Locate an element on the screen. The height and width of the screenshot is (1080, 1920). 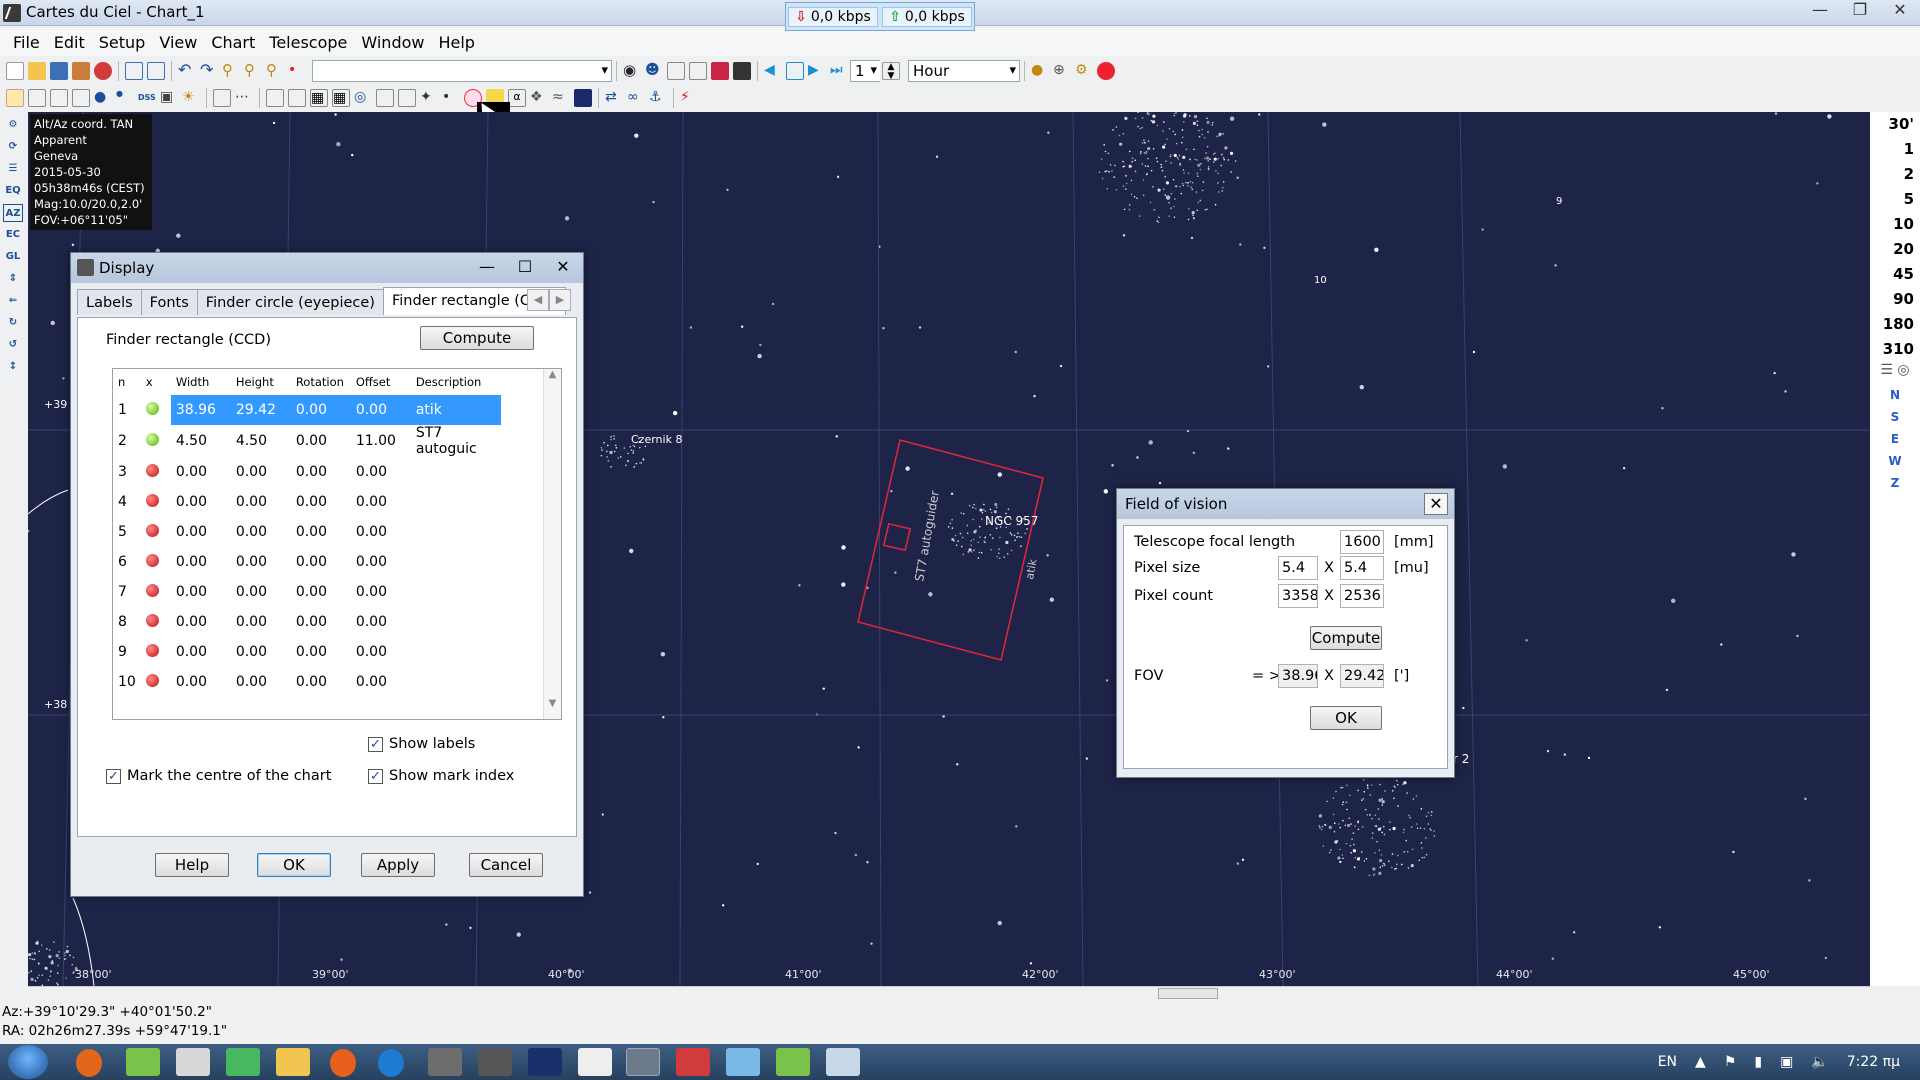
step-spinner-icon: ▲ ▼ is located at coordinates (891, 71).